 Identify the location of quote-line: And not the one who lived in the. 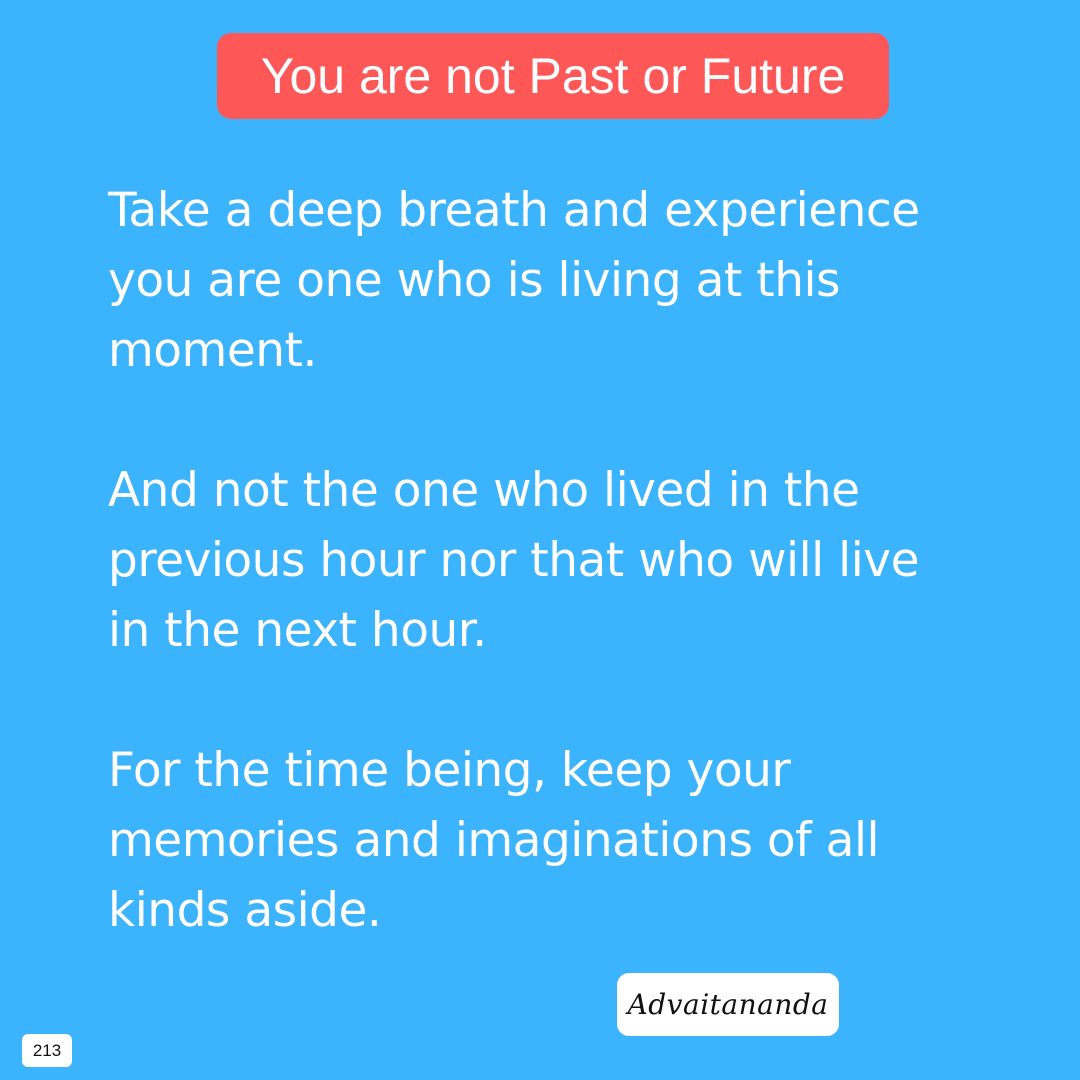
(484, 490).